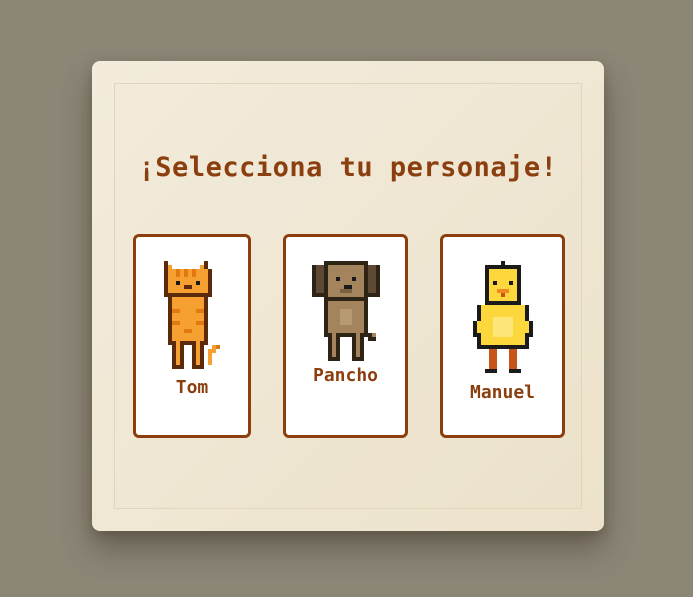  Describe the element at coordinates (192, 315) in the screenshot. I see `cat-sprite-icon` at that location.